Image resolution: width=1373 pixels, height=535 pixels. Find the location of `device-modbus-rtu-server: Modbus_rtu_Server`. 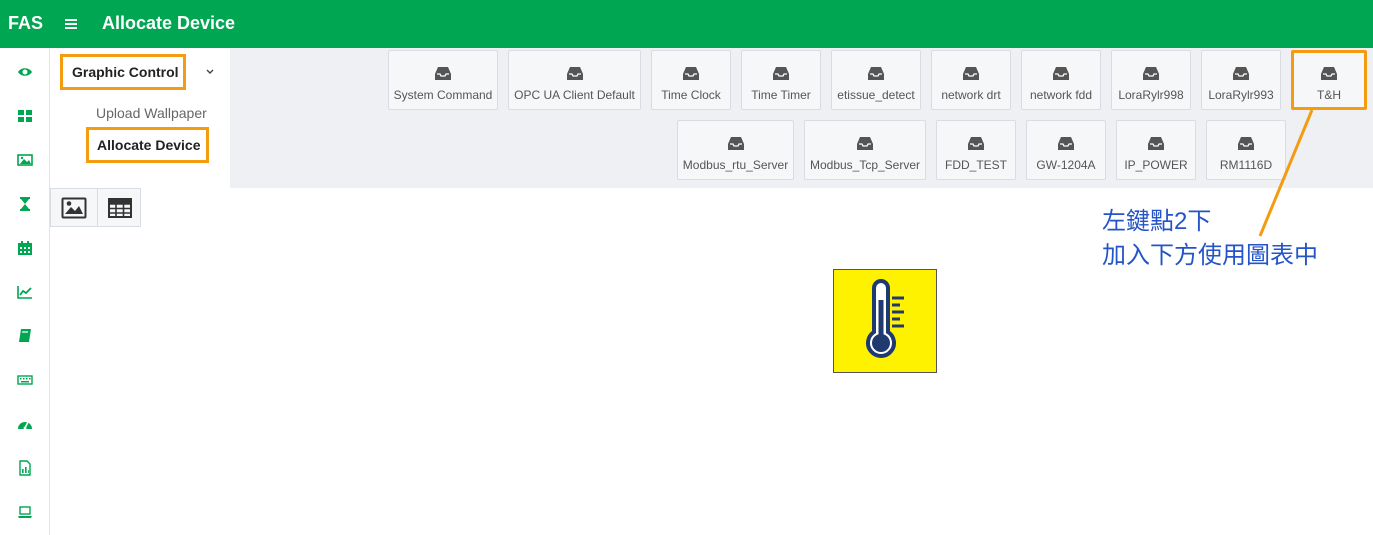

device-modbus-rtu-server: Modbus_rtu_Server is located at coordinates (735, 150).